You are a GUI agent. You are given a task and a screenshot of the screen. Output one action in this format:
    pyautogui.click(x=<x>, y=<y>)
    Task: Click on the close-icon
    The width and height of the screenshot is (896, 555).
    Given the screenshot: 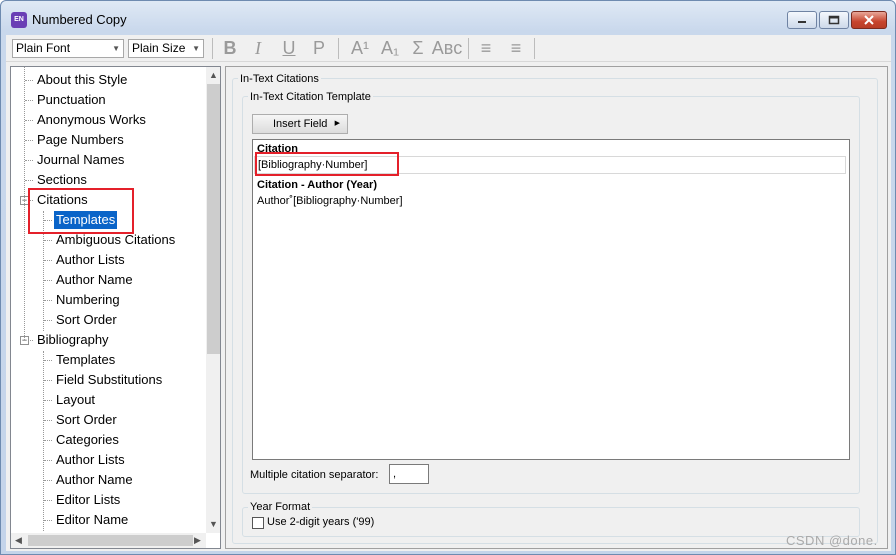 What is the action you would take?
    pyautogui.click(x=869, y=20)
    